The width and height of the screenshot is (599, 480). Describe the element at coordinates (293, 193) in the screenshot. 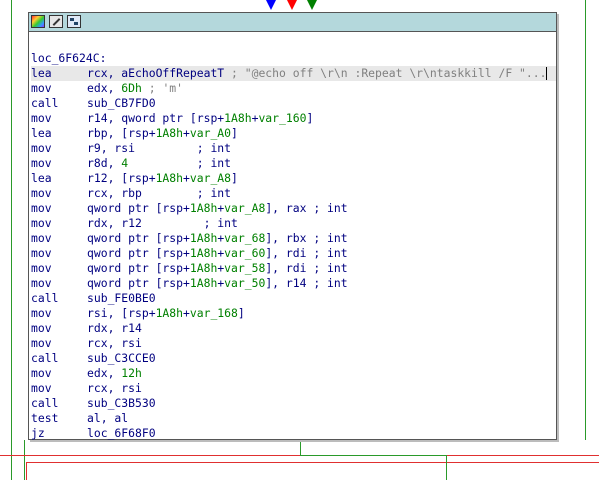

I see `instruction-line: mov rcx, rbp ; int` at that location.